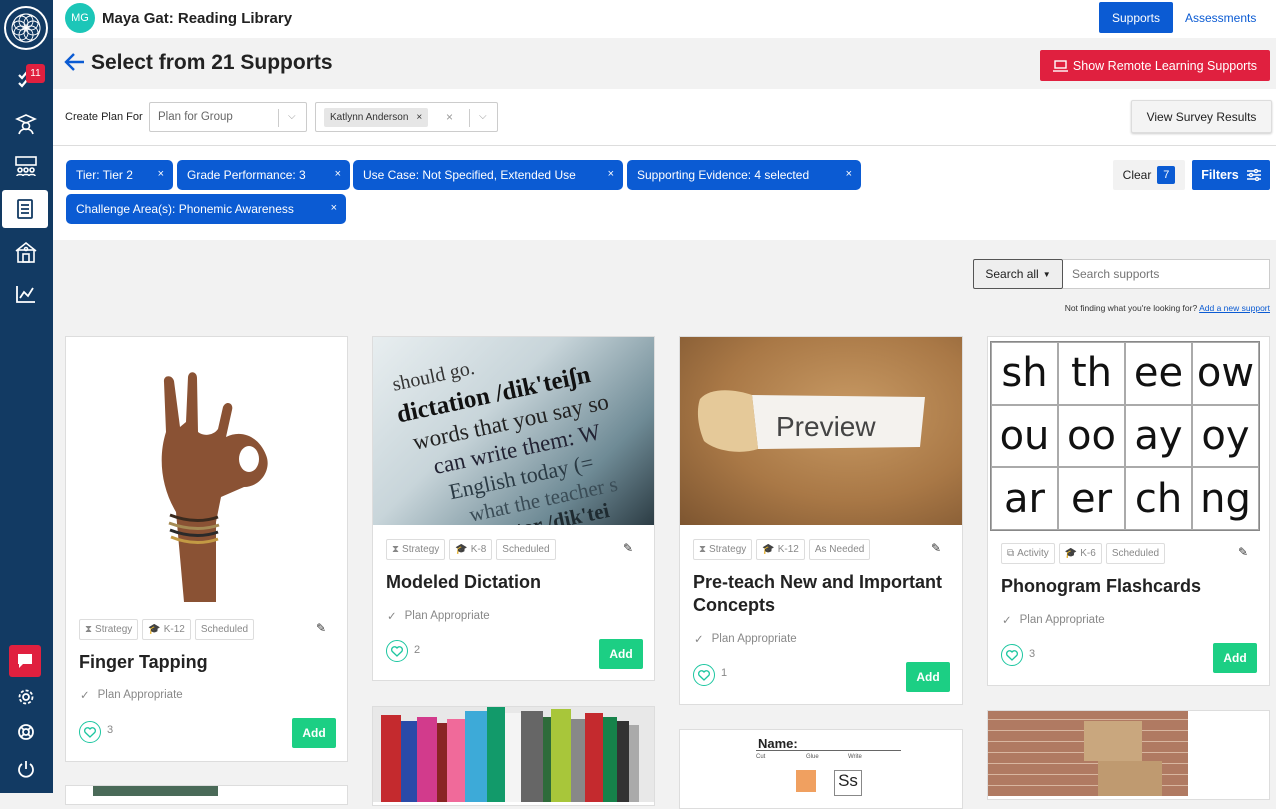 Image resolution: width=1276 pixels, height=809 pixels. What do you see at coordinates (821, 431) in the screenshot?
I see `preview-image: Preview` at bounding box center [821, 431].